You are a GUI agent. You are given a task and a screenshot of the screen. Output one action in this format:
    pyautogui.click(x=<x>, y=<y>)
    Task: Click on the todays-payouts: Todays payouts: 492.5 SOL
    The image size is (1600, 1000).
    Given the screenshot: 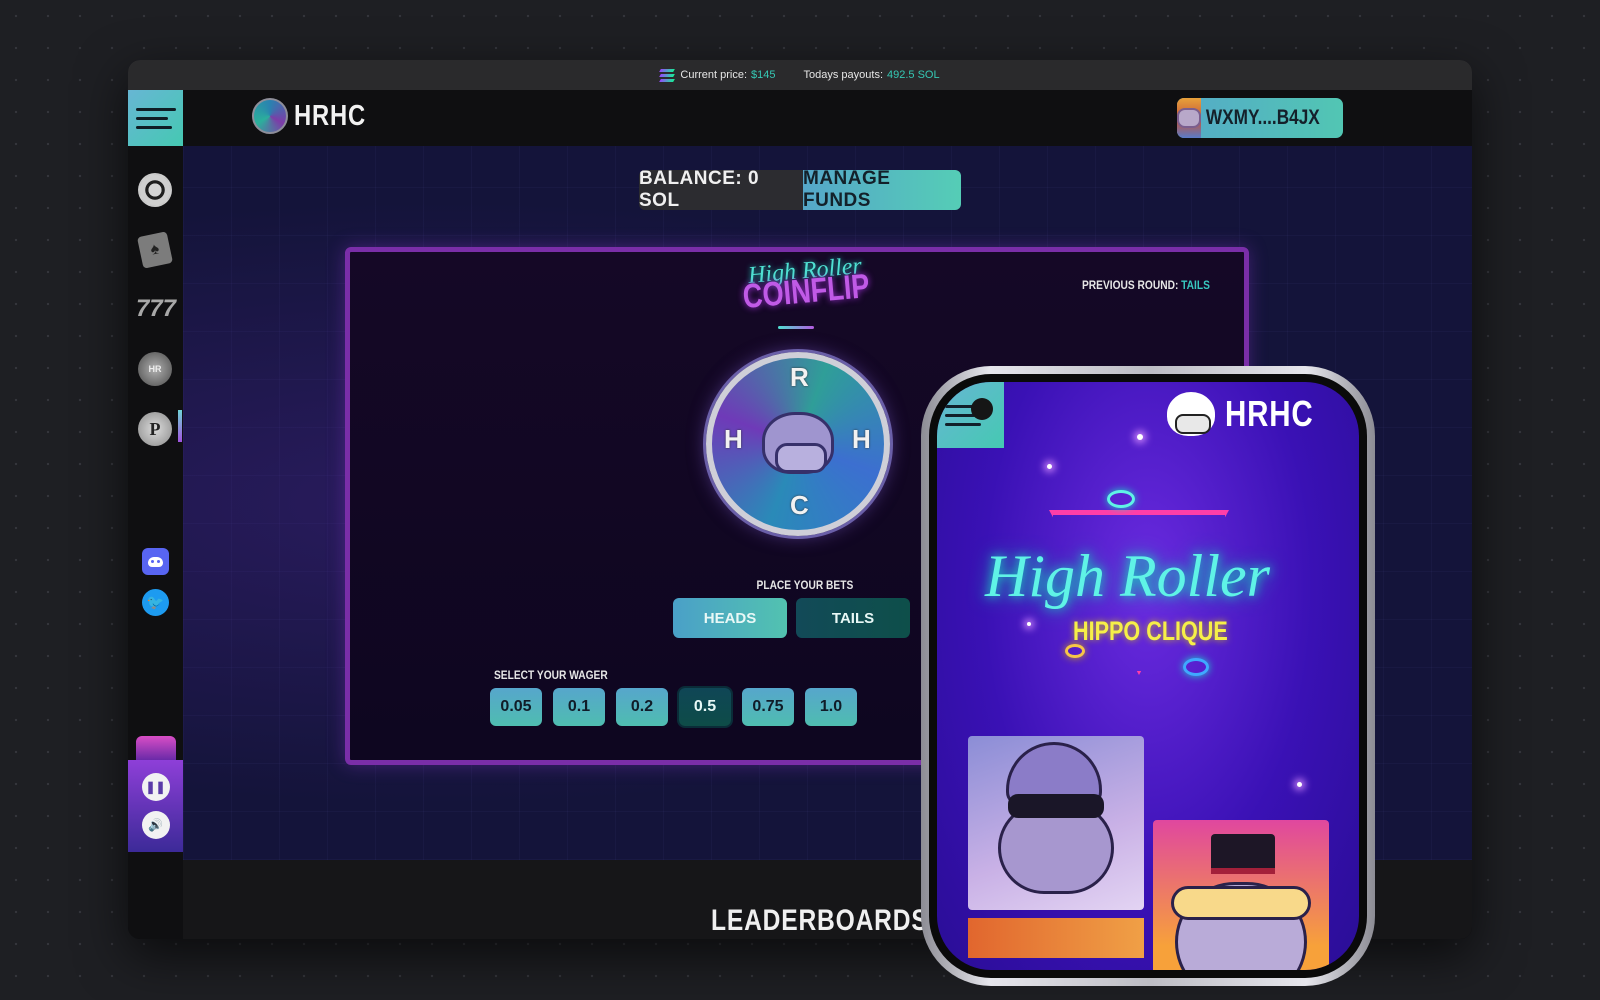 What is the action you would take?
    pyautogui.click(x=872, y=75)
    